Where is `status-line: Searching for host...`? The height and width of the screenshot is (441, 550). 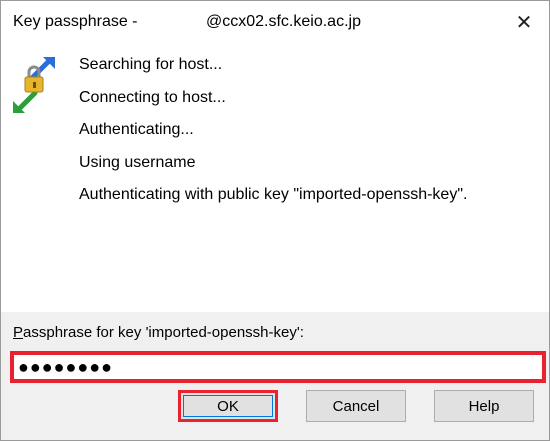
status-line: Searching for host... is located at coordinates (151, 64).